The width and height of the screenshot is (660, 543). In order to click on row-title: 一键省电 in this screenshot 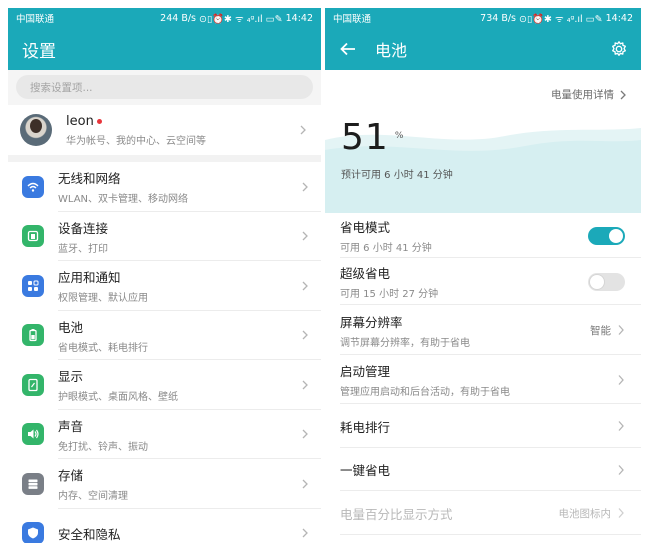, I will do `click(365, 470)`.